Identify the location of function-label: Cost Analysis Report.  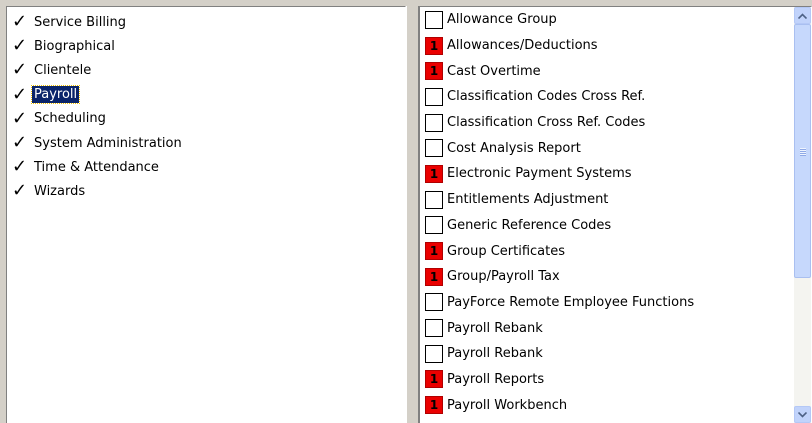
(514, 148).